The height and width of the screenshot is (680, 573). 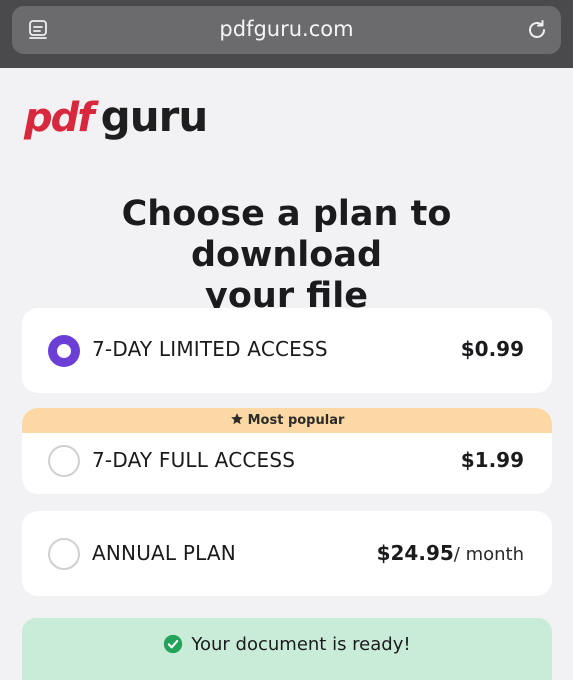 What do you see at coordinates (59, 118) in the screenshot?
I see `logo-pdf-text: pdf` at bounding box center [59, 118].